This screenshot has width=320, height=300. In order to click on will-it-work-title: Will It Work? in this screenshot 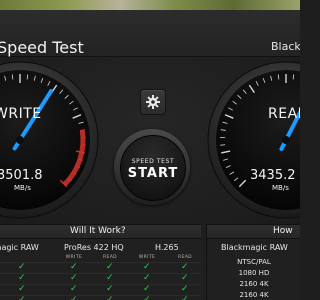, I will do `click(98, 231)`.